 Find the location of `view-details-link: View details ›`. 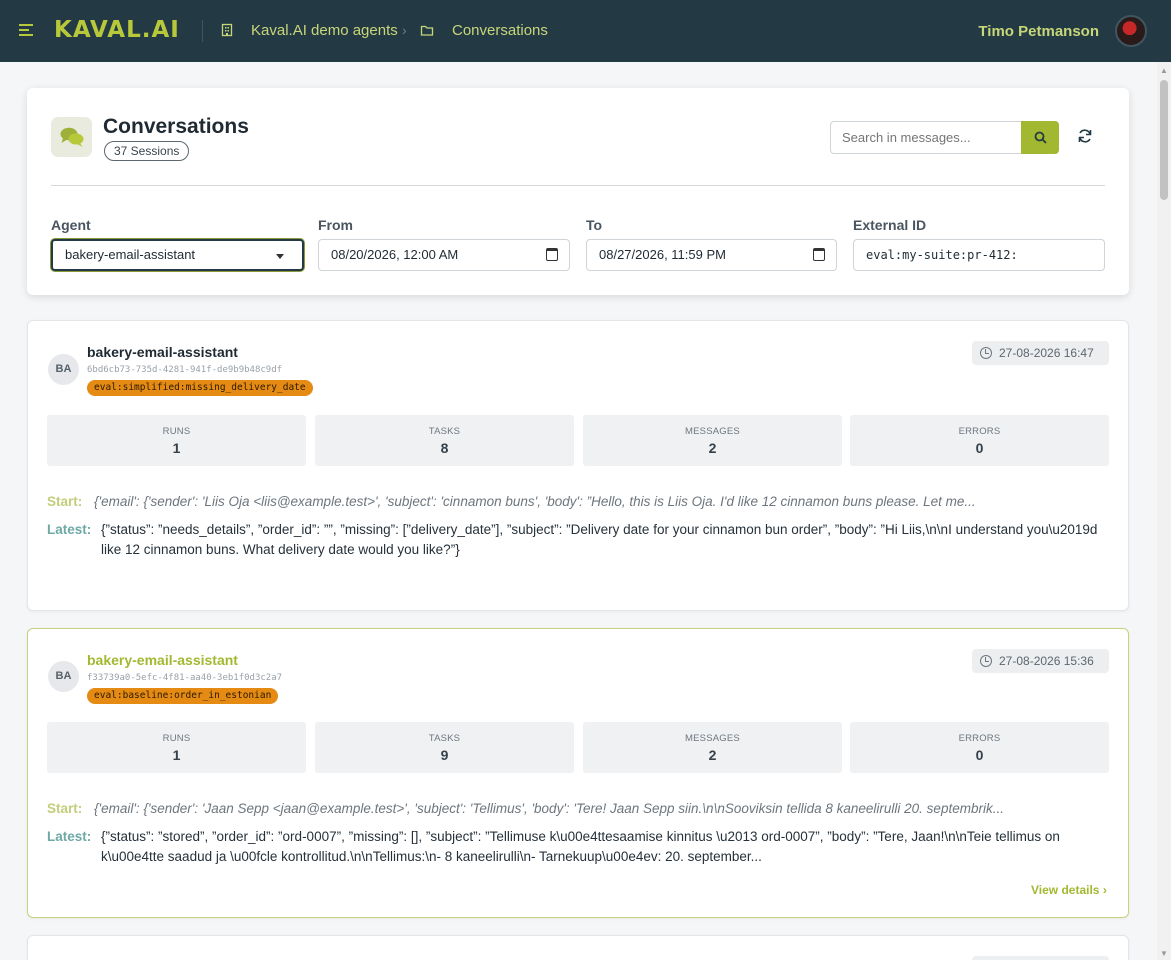

view-details-link: View details › is located at coordinates (1069, 890).